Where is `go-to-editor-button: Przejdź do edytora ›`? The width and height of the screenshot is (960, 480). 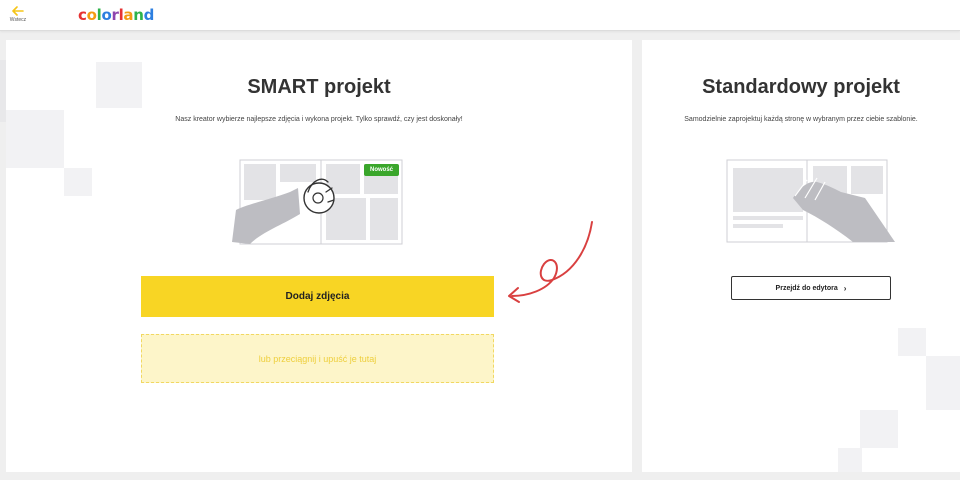
go-to-editor-button: Przejdź do edytora › is located at coordinates (811, 288).